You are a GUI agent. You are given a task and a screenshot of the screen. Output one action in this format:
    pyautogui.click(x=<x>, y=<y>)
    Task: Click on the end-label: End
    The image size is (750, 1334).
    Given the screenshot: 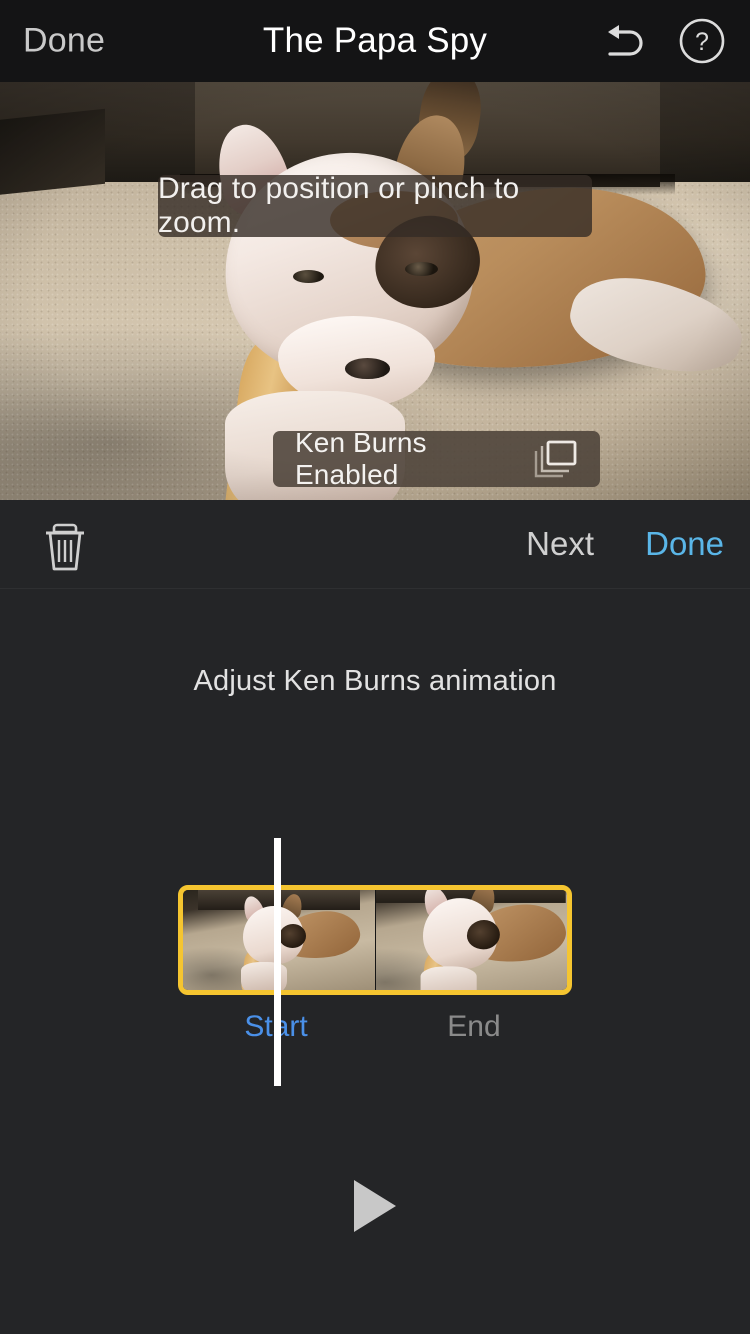 What is the action you would take?
    pyautogui.click(x=474, y=1027)
    